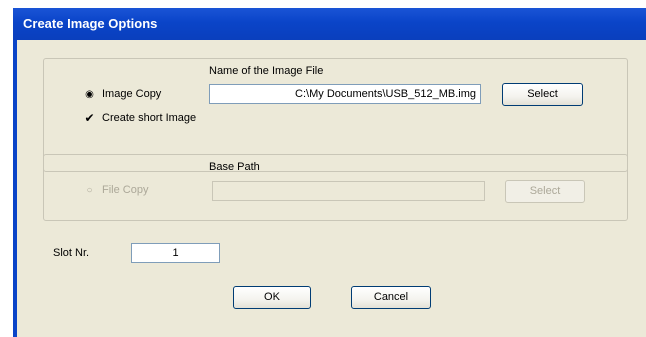 The height and width of the screenshot is (337, 646). I want to click on radio-unselected-icon: ○, so click(89, 190).